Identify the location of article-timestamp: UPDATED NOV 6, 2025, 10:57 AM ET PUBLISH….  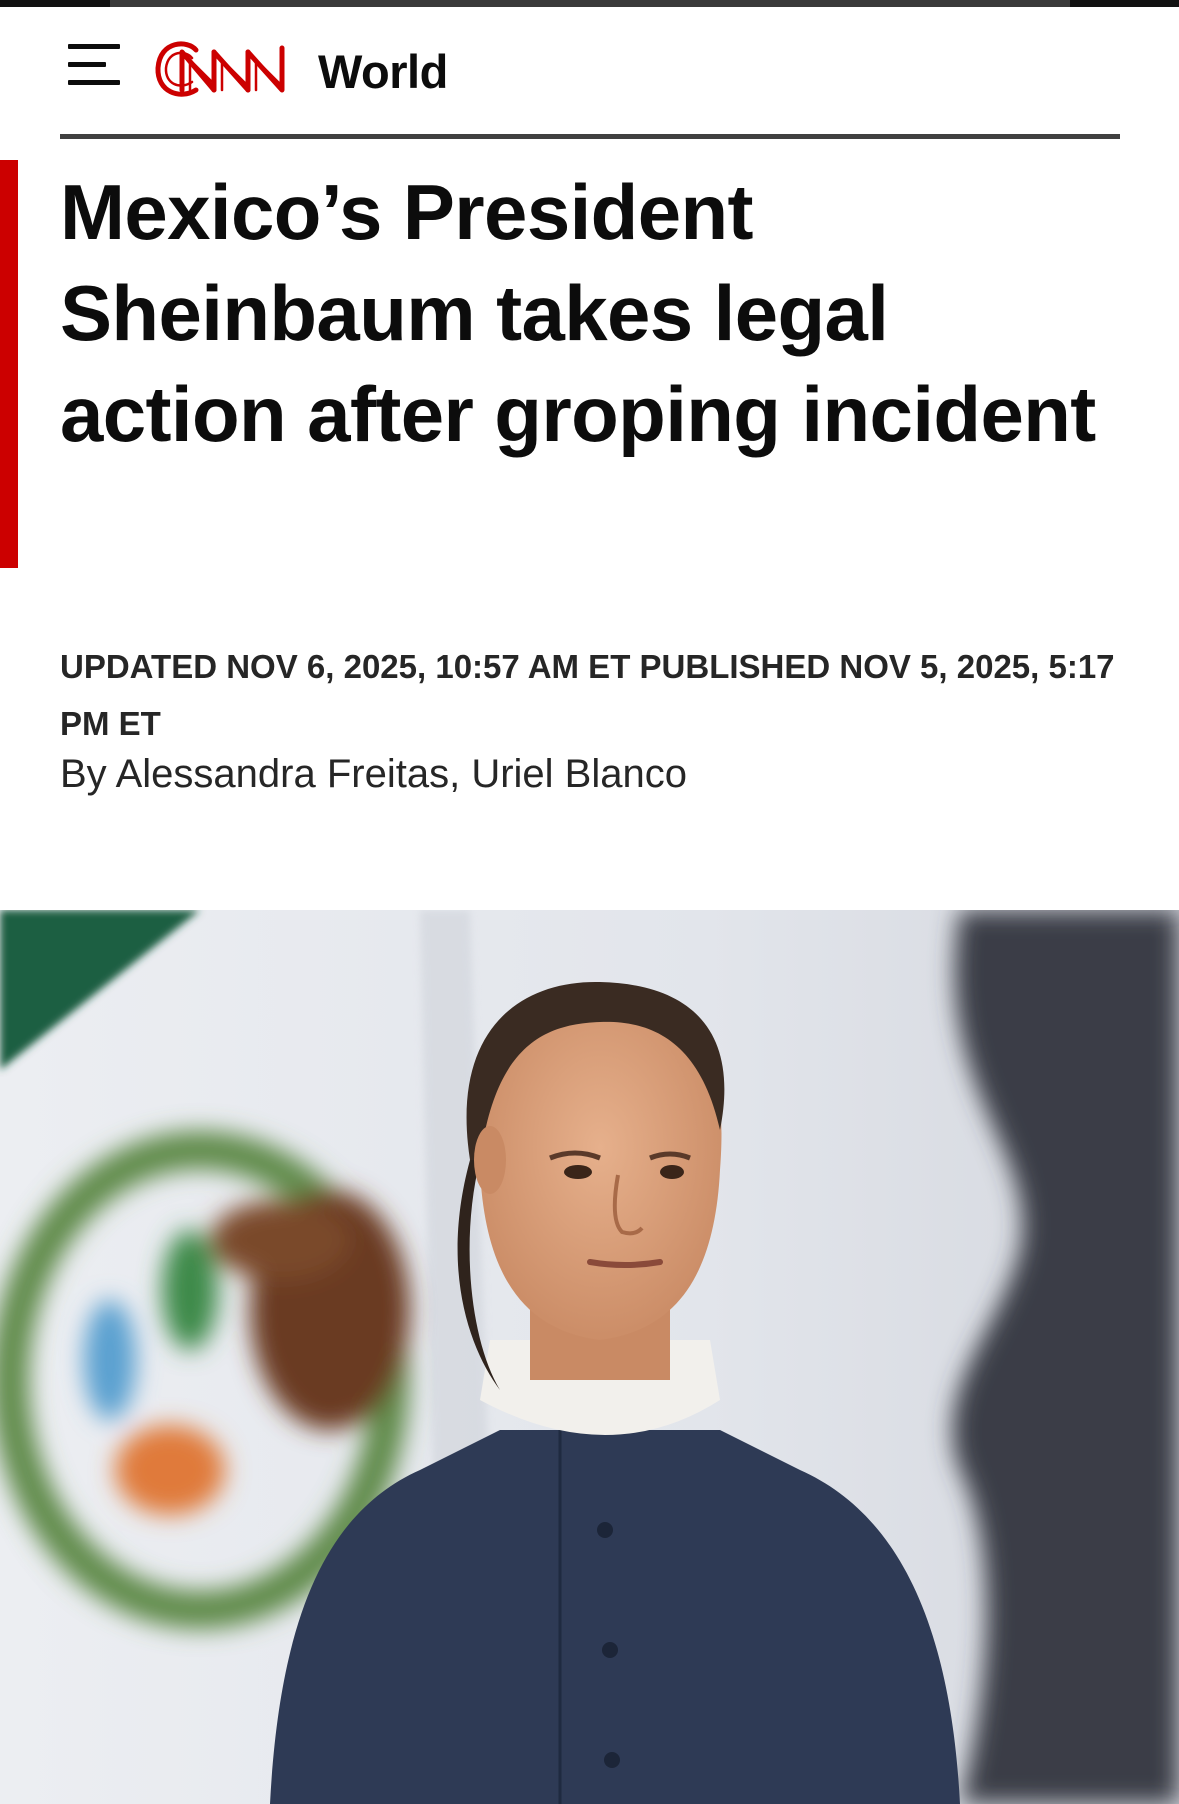
(587, 695).